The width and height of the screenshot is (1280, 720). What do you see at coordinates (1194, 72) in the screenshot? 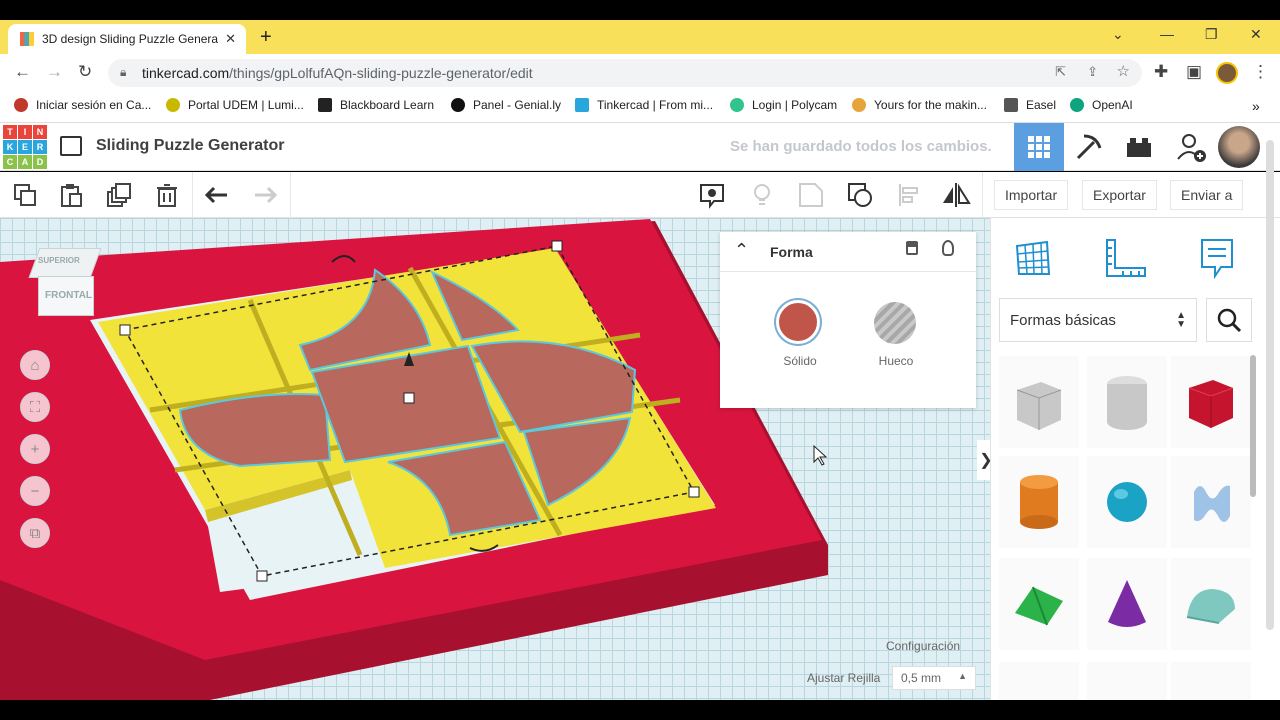
I see `sidebar-icon: ▣` at bounding box center [1194, 72].